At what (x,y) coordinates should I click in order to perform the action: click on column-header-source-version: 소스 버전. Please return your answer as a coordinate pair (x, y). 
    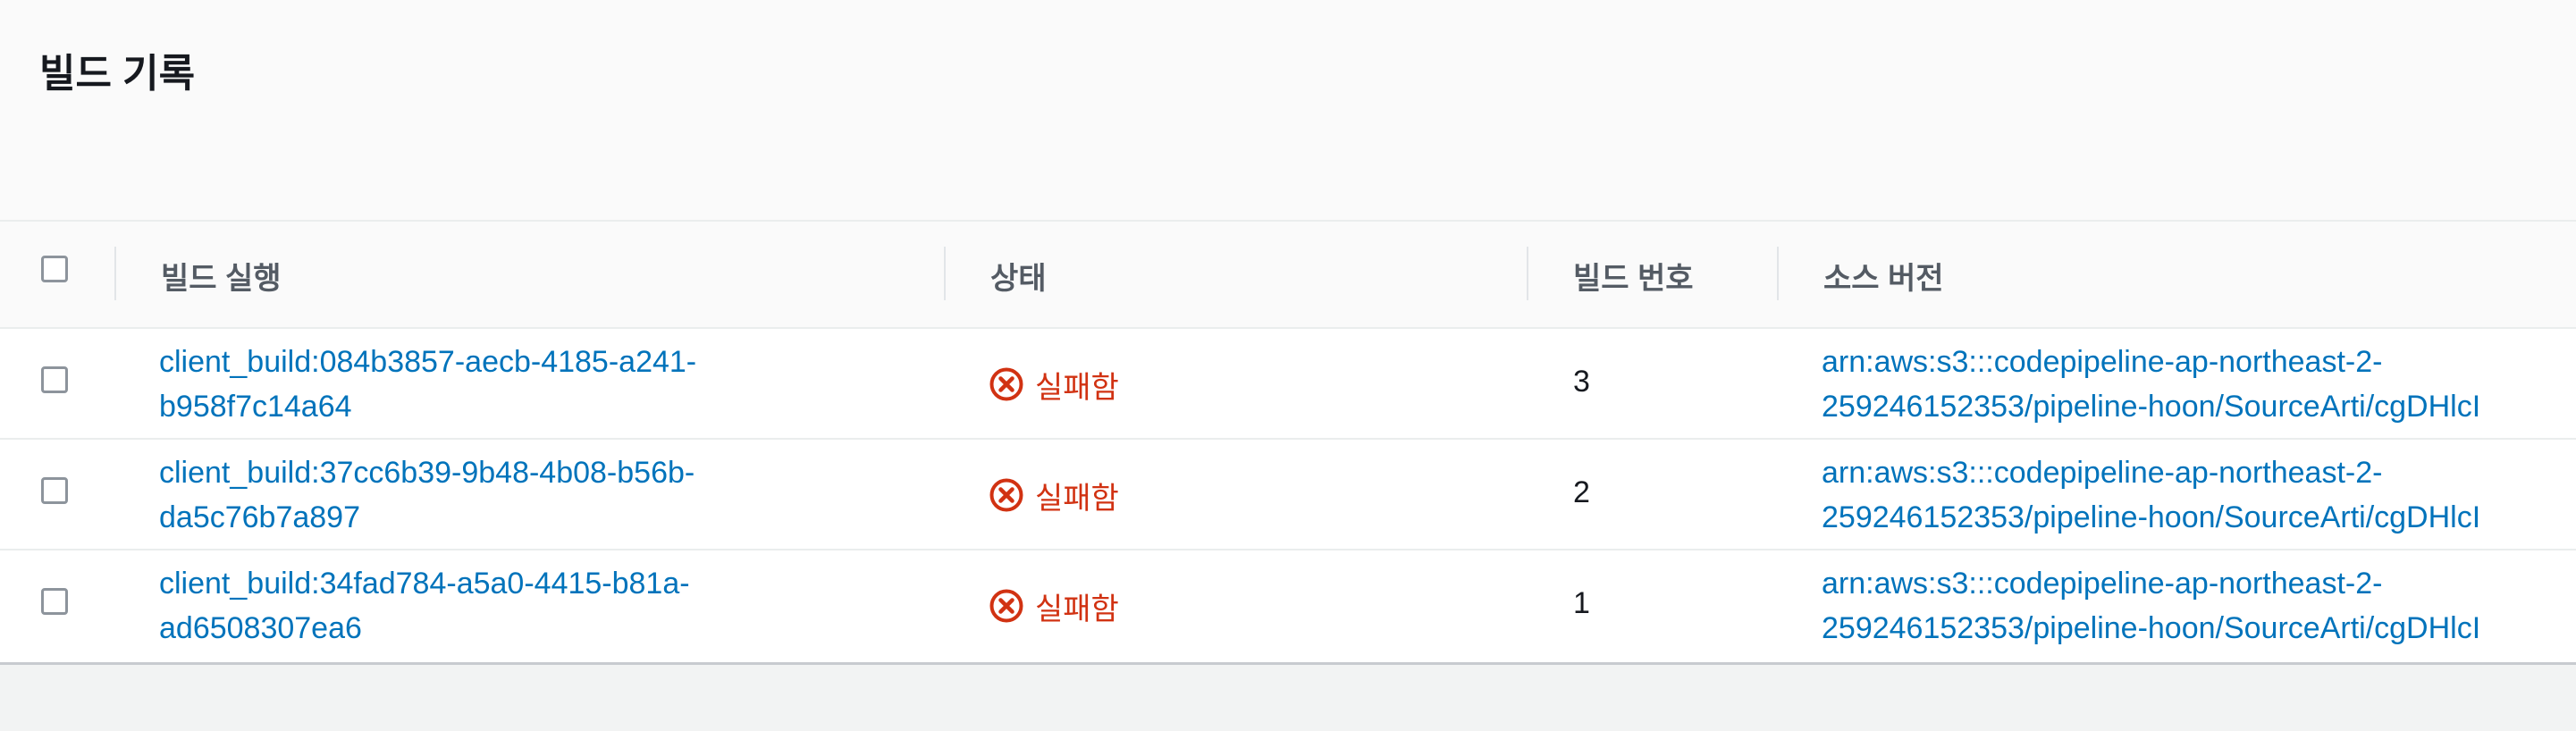
    Looking at the image, I should click on (1884, 276).